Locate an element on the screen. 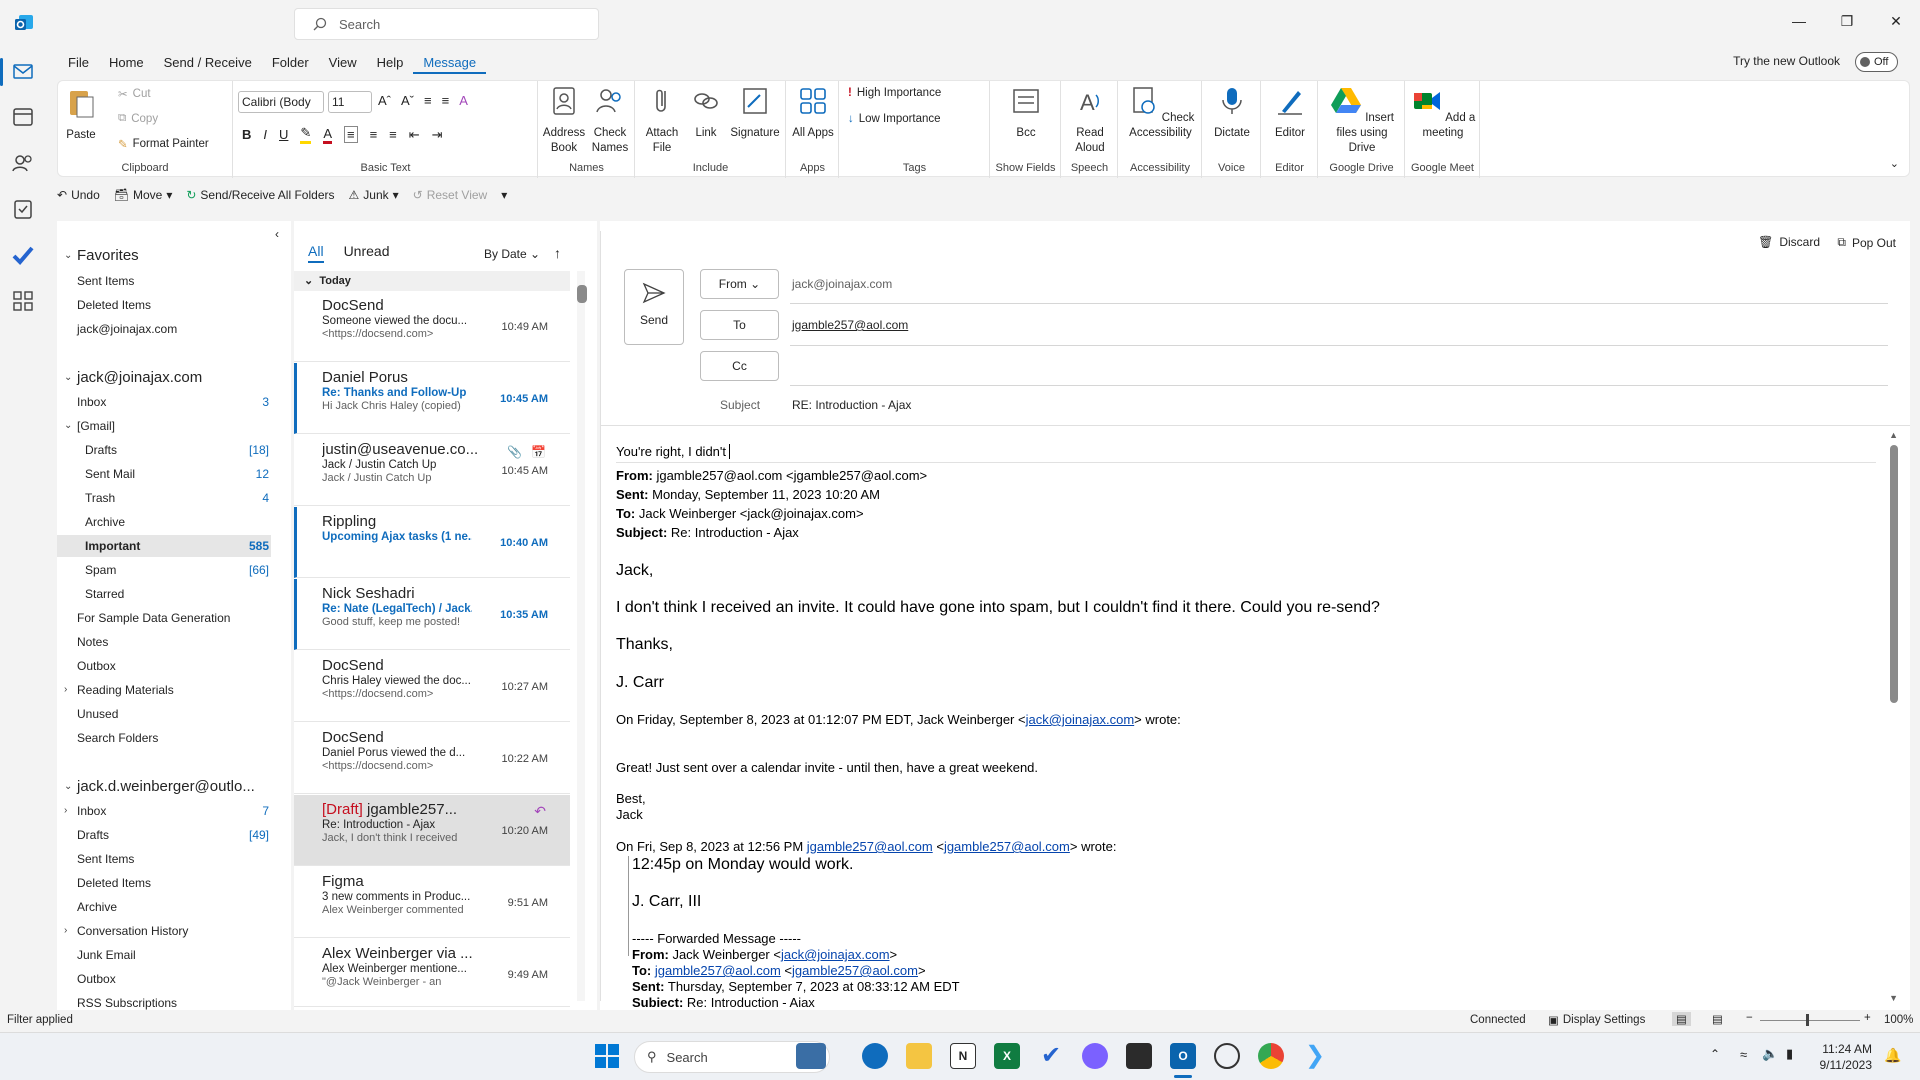  folder-inbox: Inbox 3 is located at coordinates (164, 402).